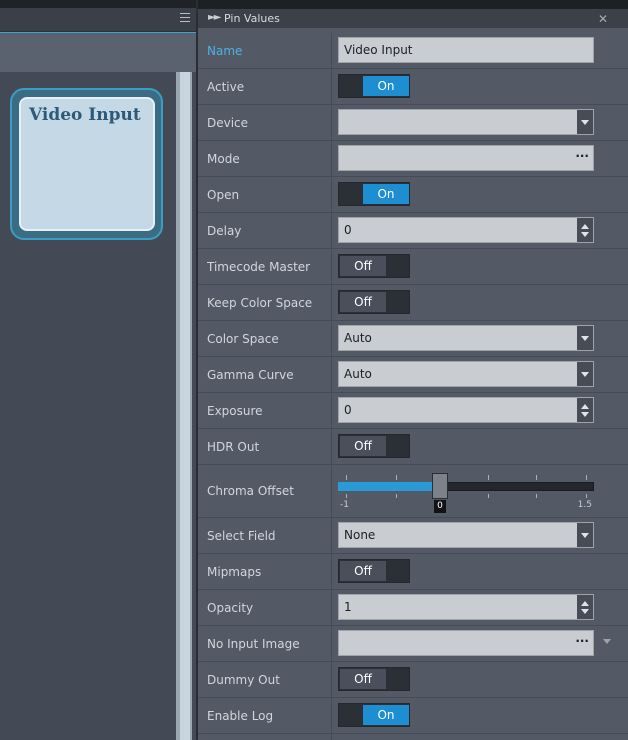  Describe the element at coordinates (214, 17) in the screenshot. I see `fast-forward-icon: ►►` at that location.